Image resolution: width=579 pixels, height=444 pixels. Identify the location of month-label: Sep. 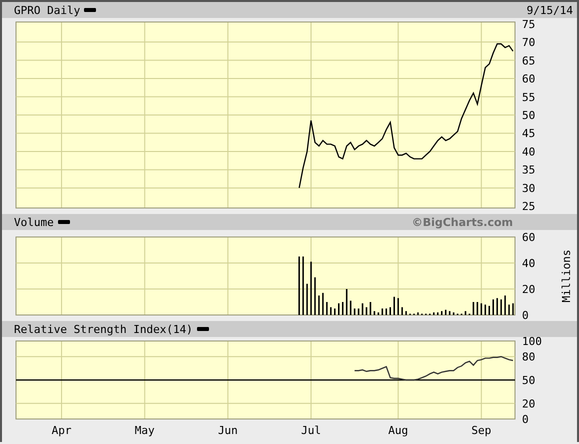
(481, 430).